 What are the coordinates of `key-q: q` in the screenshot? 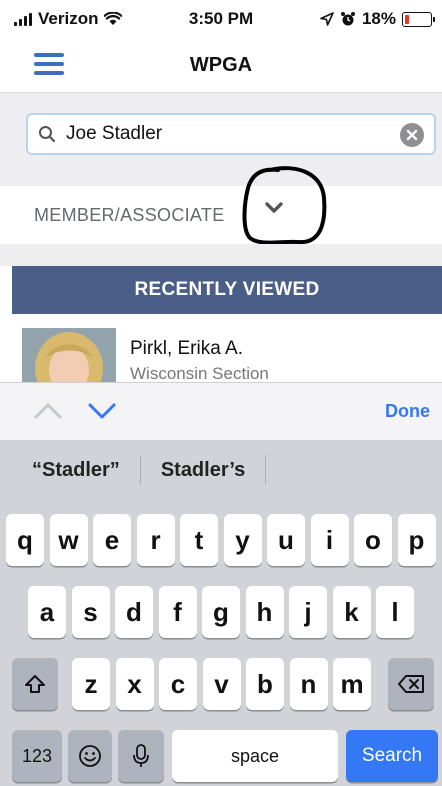 It's located at (25, 540).